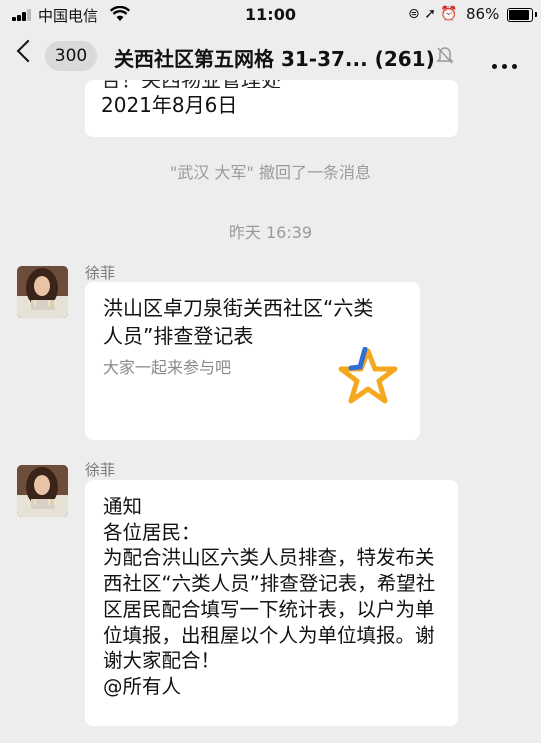 The width and height of the screenshot is (541, 743). I want to click on more-dots-icon, so click(507, 63).